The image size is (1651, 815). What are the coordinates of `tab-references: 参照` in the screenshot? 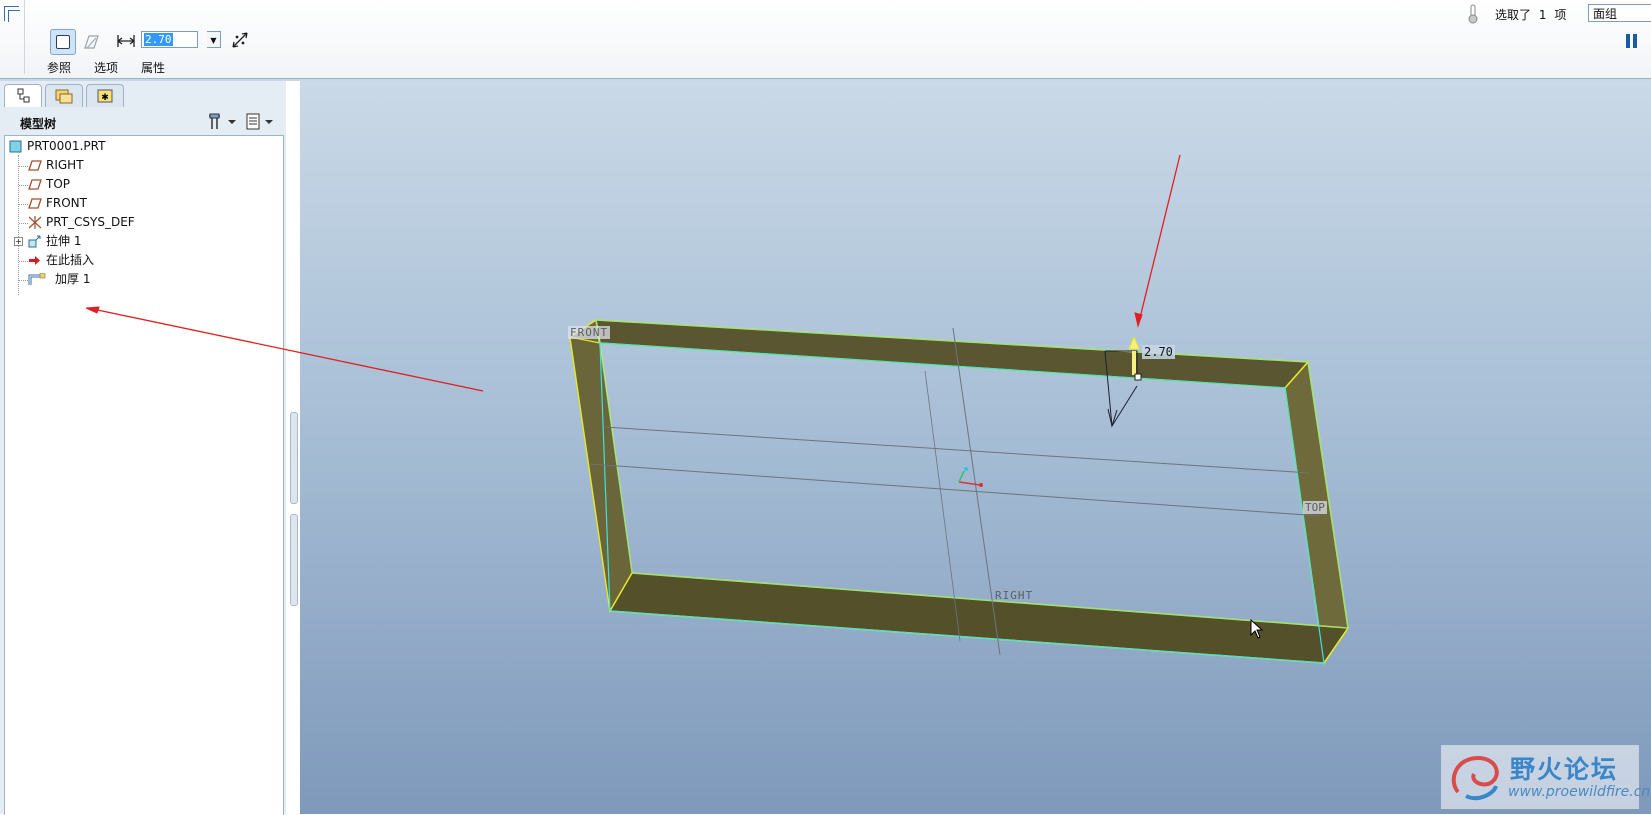 It's located at (59, 67).